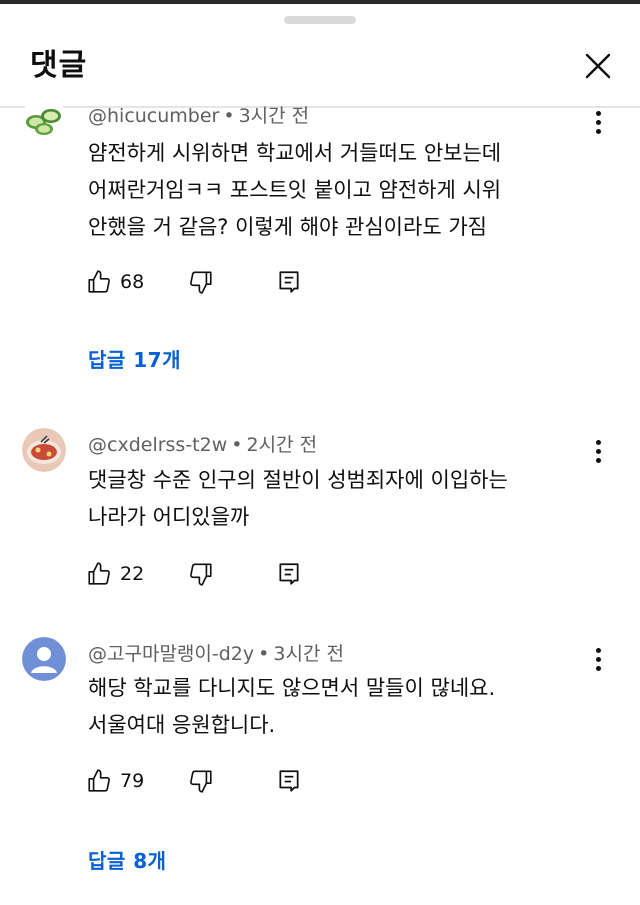 The image size is (640, 905). I want to click on top-border, so click(320, 2).